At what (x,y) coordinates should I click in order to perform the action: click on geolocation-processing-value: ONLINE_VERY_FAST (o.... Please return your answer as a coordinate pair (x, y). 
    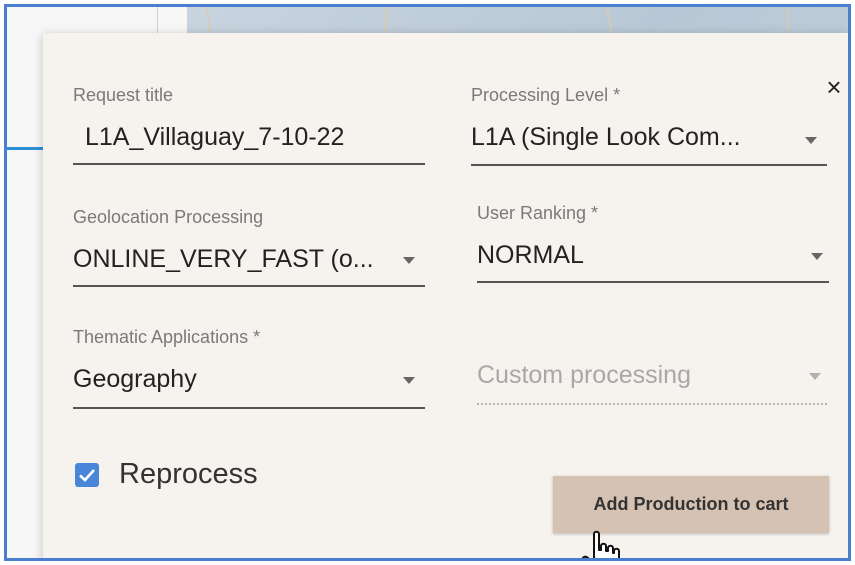
    Looking at the image, I should click on (223, 259).